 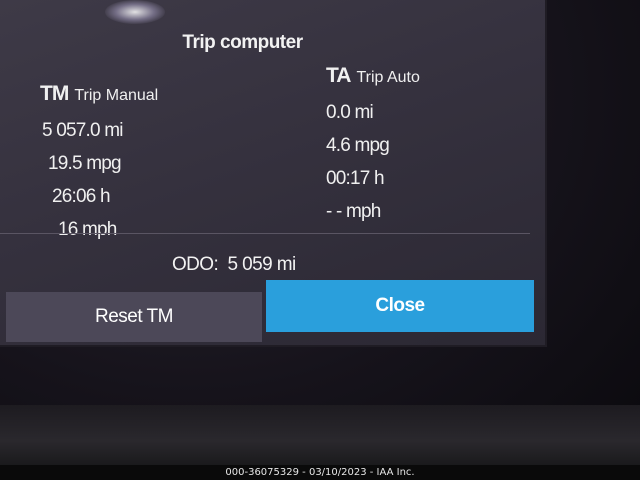 What do you see at coordinates (353, 211) in the screenshot?
I see `trip-auto-speed: - - mph` at bounding box center [353, 211].